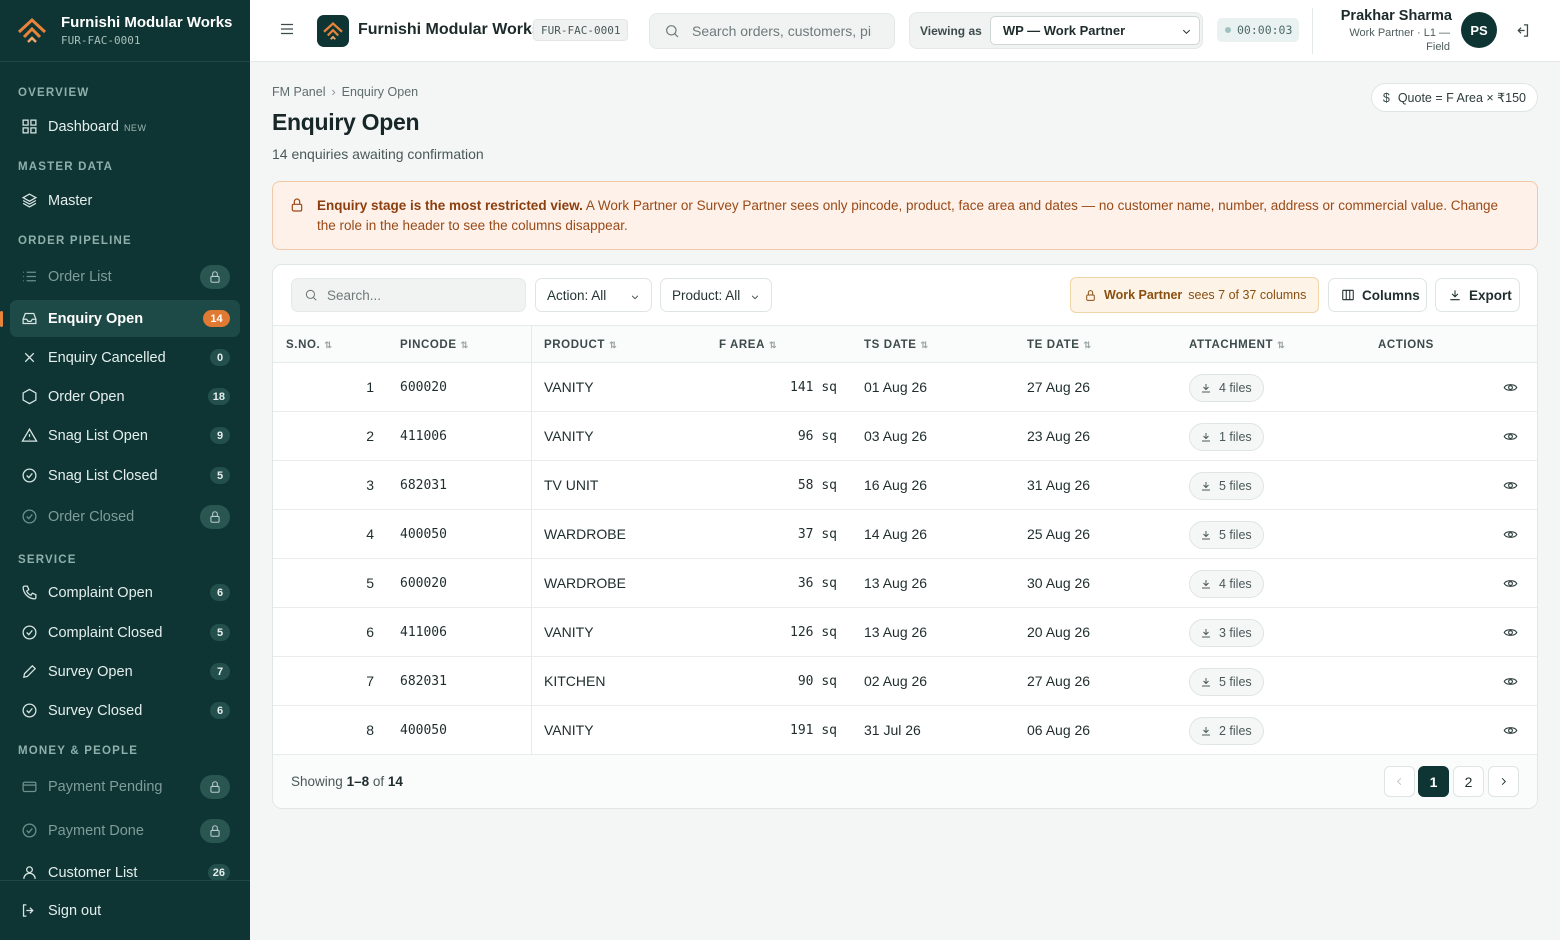 The height and width of the screenshot is (940, 1560). I want to click on sidebar-item-order-list: Order List, so click(125, 276).